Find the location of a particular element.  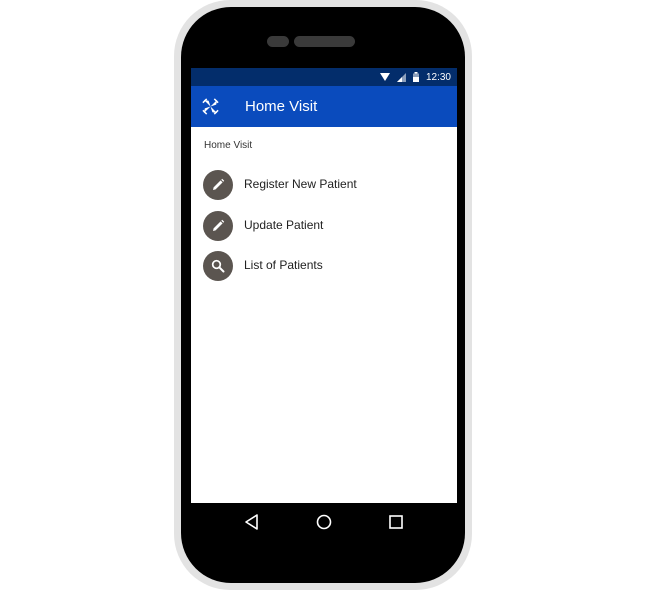

menu-item-update-patient: Update Patient is located at coordinates (324, 227).